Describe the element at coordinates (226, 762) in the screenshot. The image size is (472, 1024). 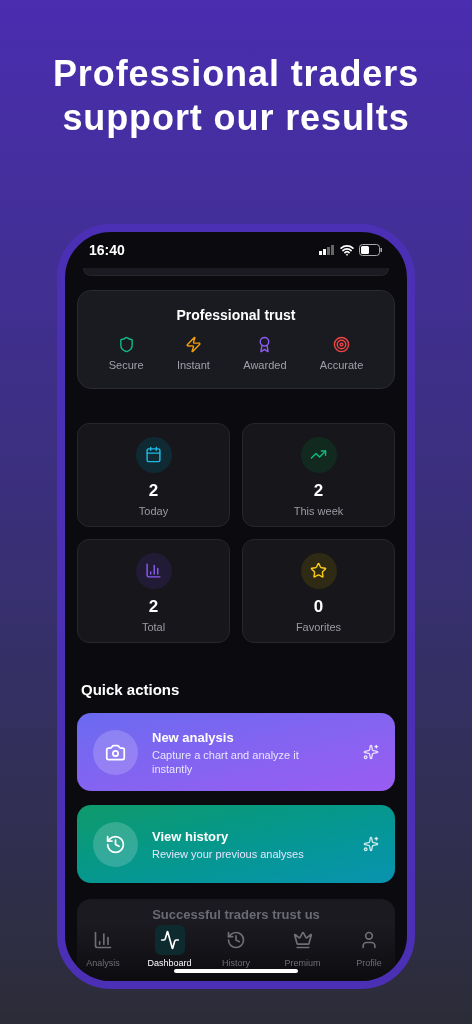
I see `action-subtitle: Capture a chart and analyze it instantly` at that location.